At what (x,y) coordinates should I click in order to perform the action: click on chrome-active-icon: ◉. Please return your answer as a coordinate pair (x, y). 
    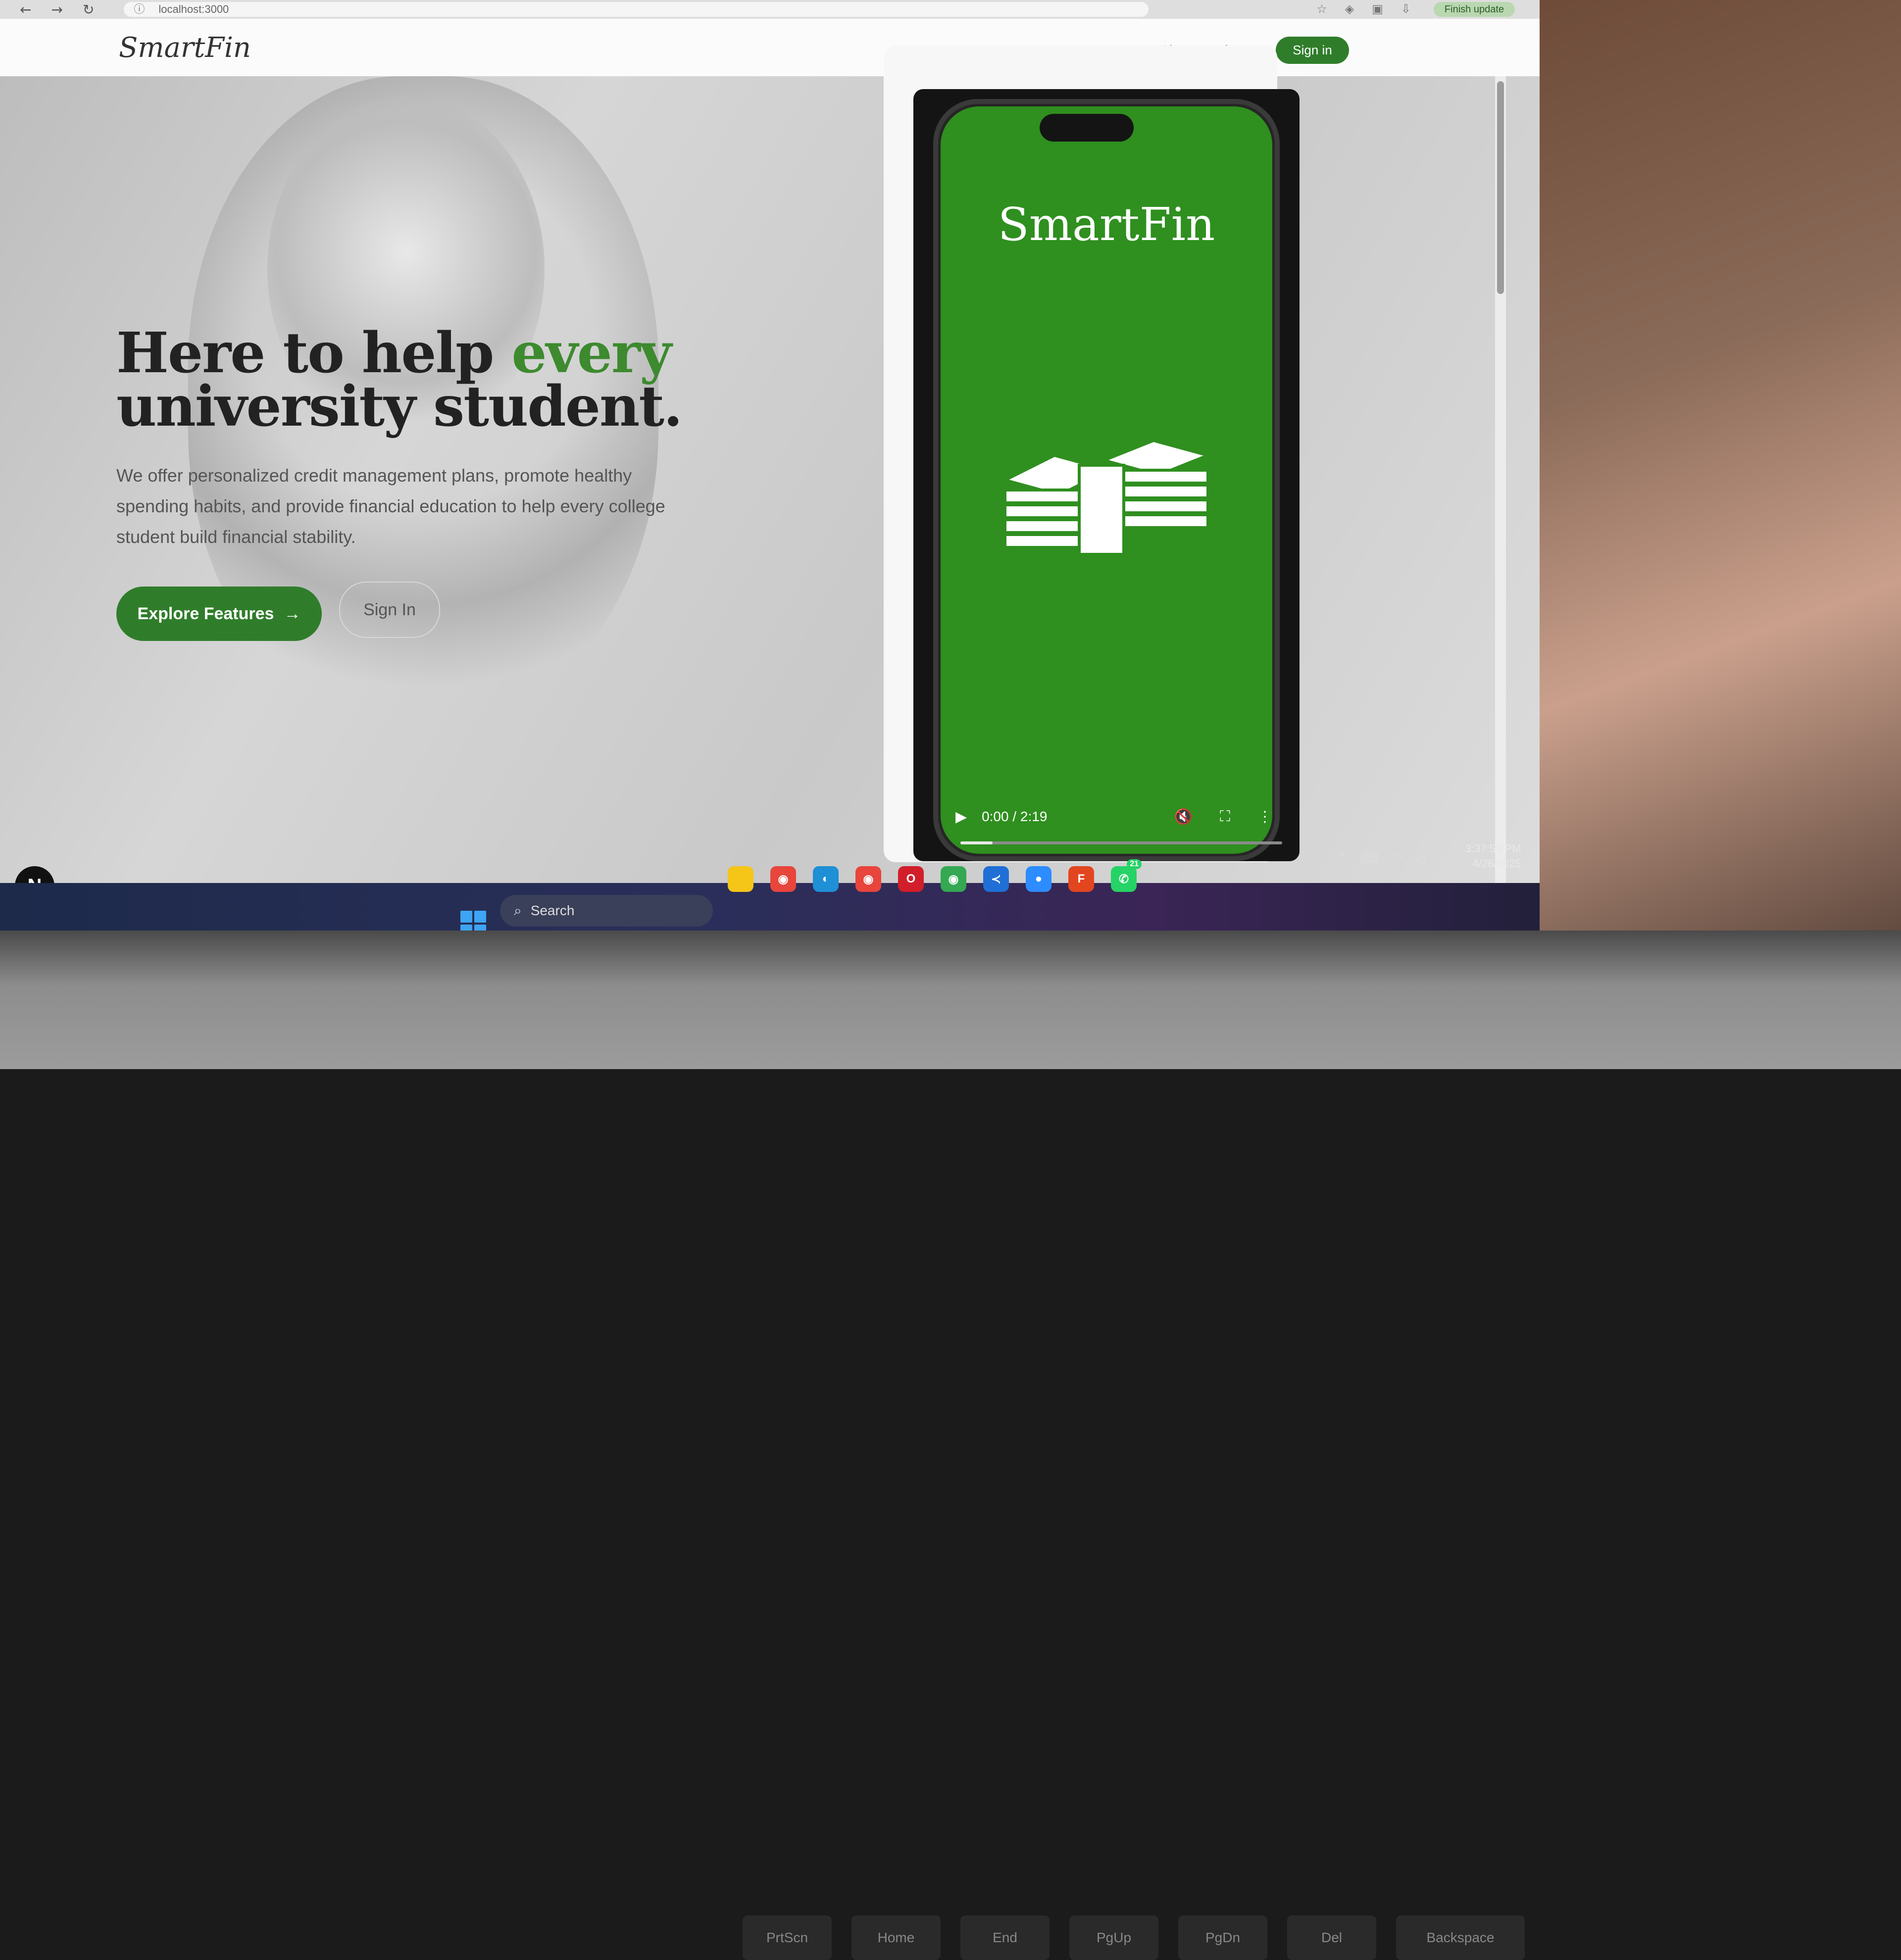
    Looking at the image, I should click on (953, 879).